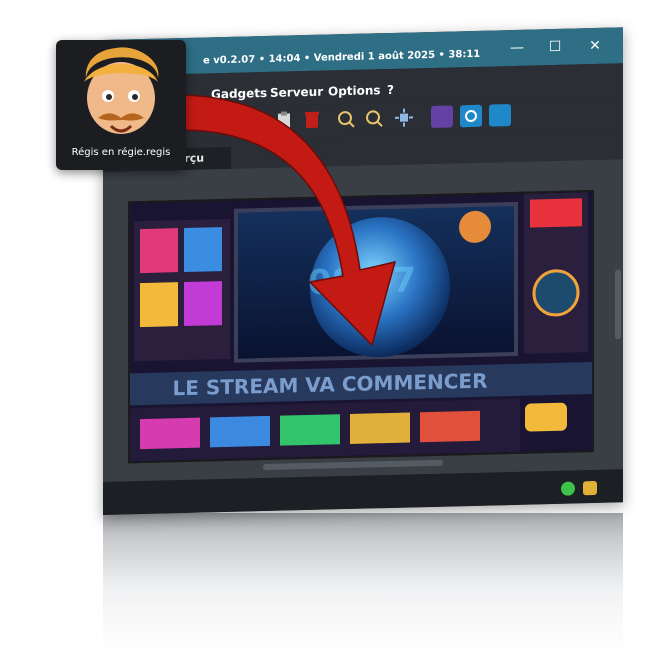 Image resolution: width=650 pixels, height=650 pixels. I want to click on avatar-icon, so click(121, 90).